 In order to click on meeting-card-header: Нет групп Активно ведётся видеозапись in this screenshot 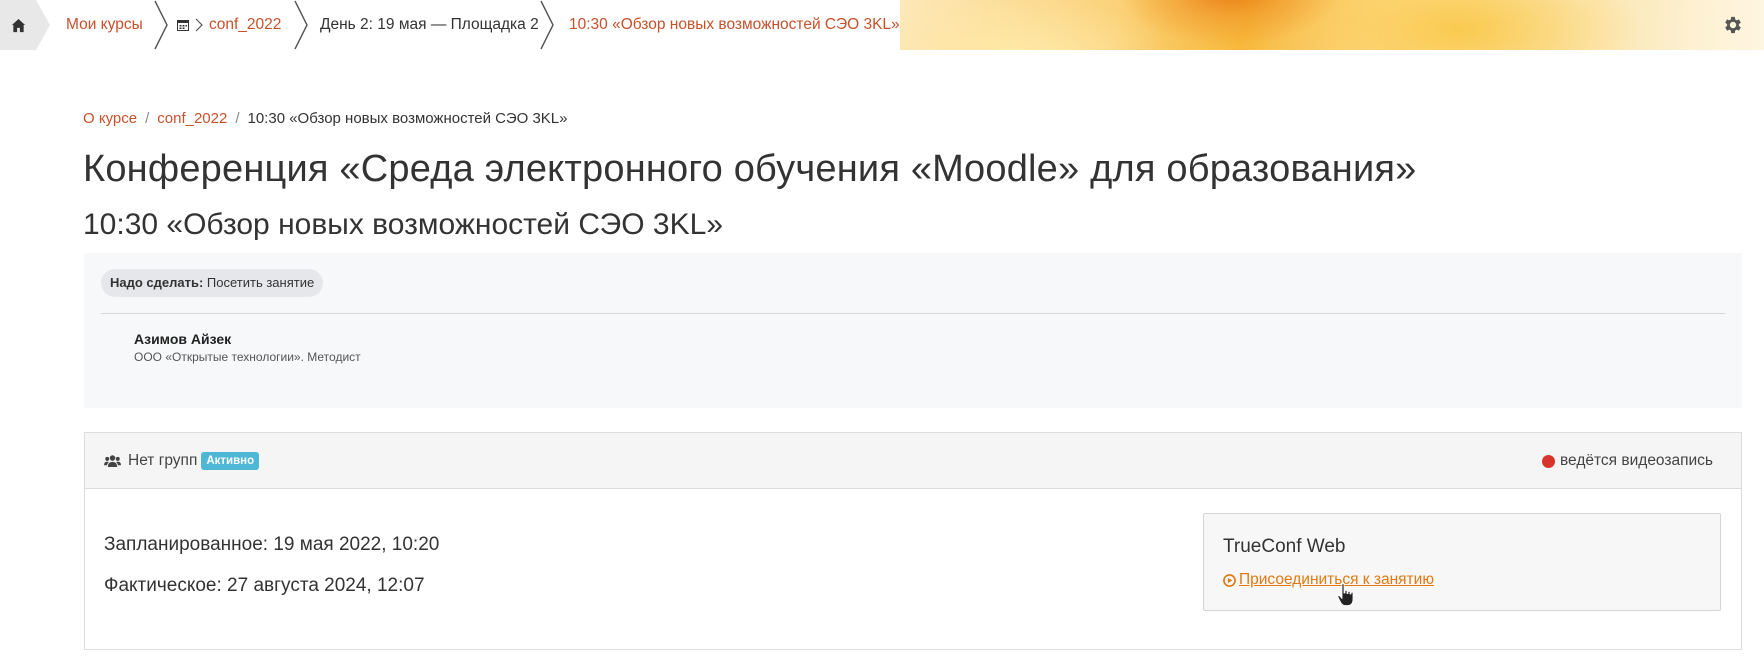, I will do `click(913, 461)`.